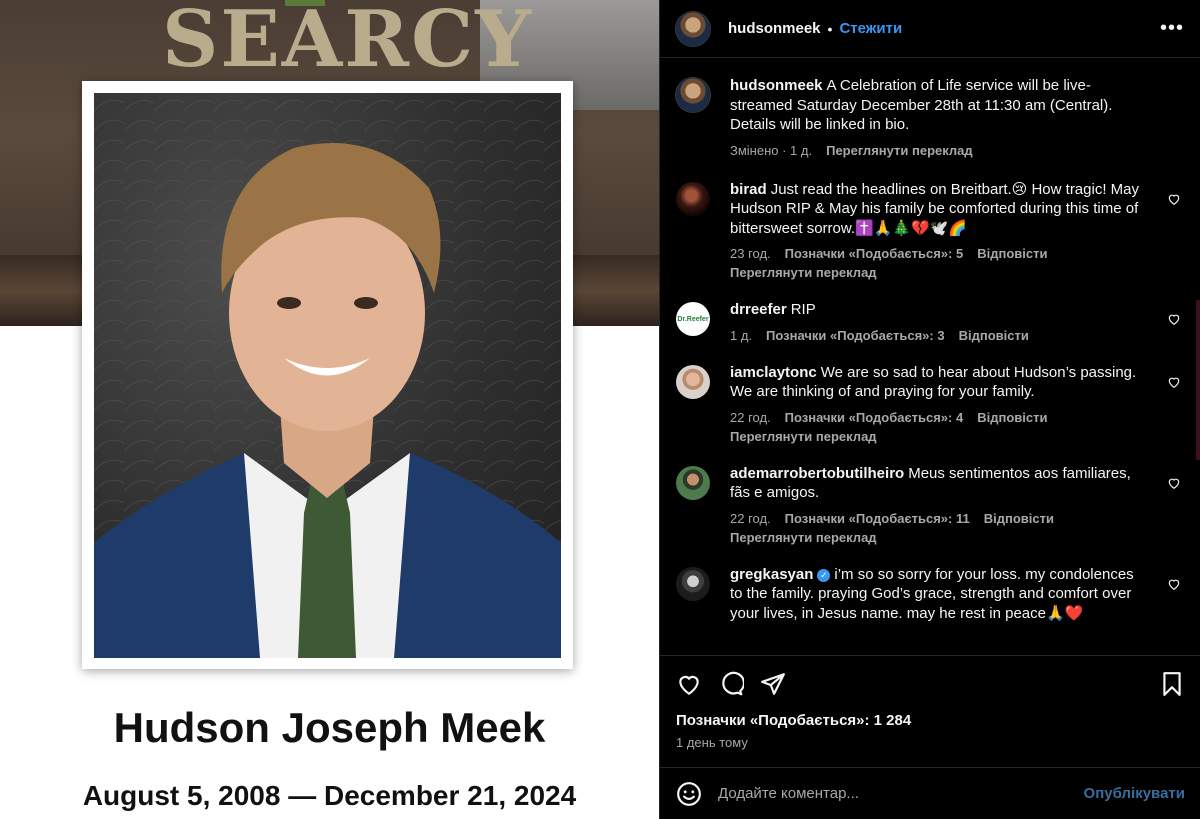  Describe the element at coordinates (750, 253) in the screenshot. I see `comment-time: 23 год.` at that location.